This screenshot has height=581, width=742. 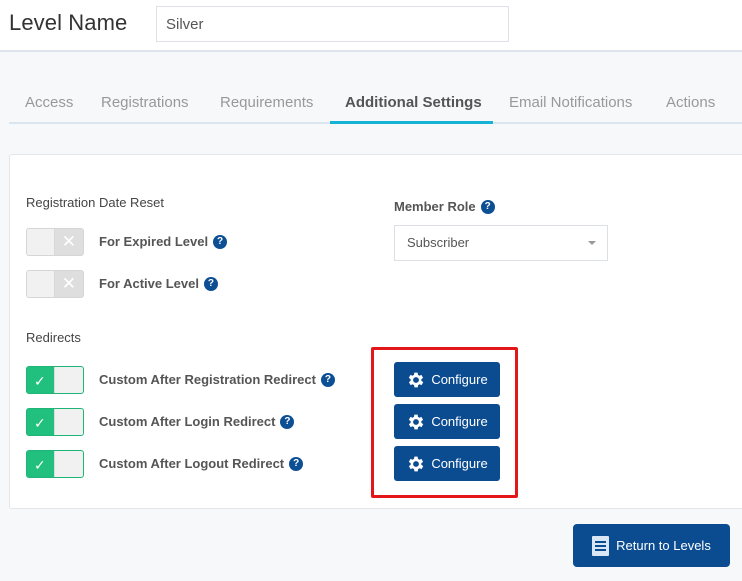 I want to click on member-role-select: Subscriber, so click(x=501, y=243).